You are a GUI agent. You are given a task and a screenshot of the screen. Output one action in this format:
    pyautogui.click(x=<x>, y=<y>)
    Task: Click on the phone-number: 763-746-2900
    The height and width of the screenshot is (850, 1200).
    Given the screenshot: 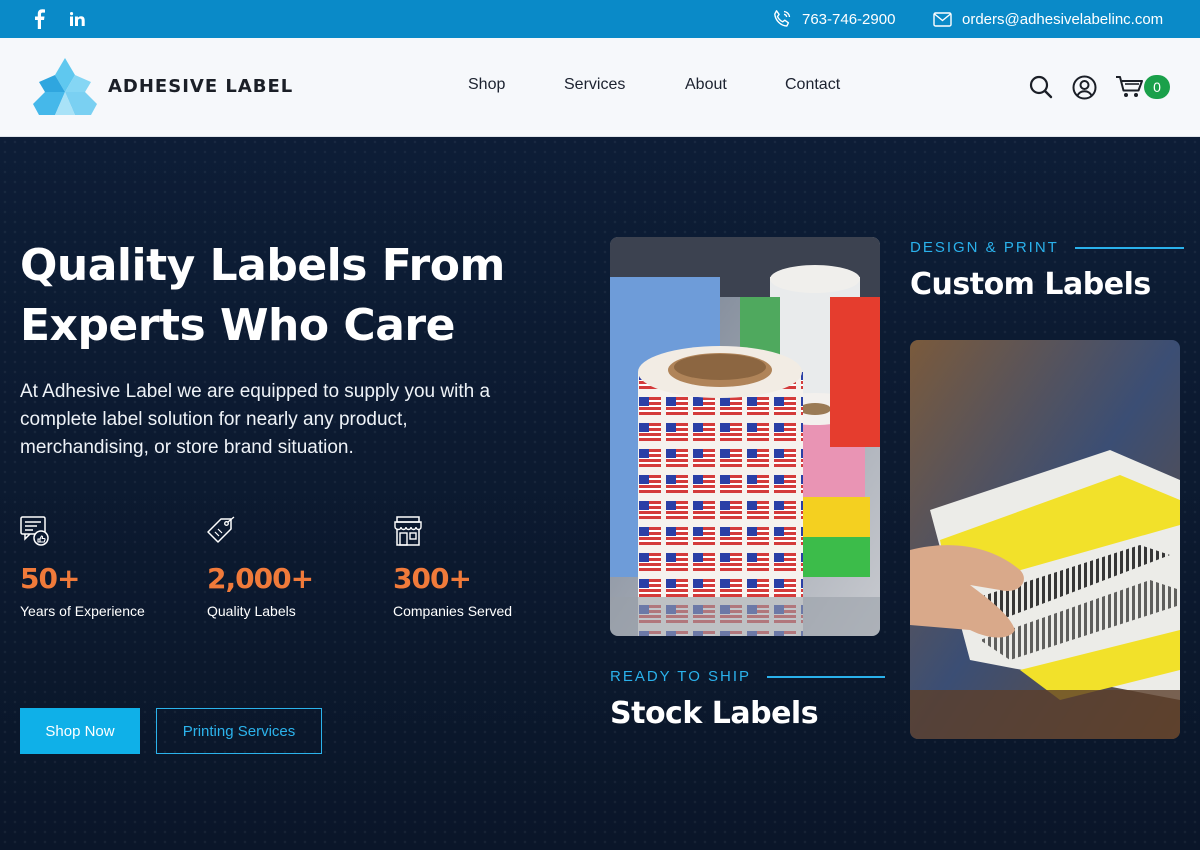 What is the action you would take?
    pyautogui.click(x=849, y=19)
    